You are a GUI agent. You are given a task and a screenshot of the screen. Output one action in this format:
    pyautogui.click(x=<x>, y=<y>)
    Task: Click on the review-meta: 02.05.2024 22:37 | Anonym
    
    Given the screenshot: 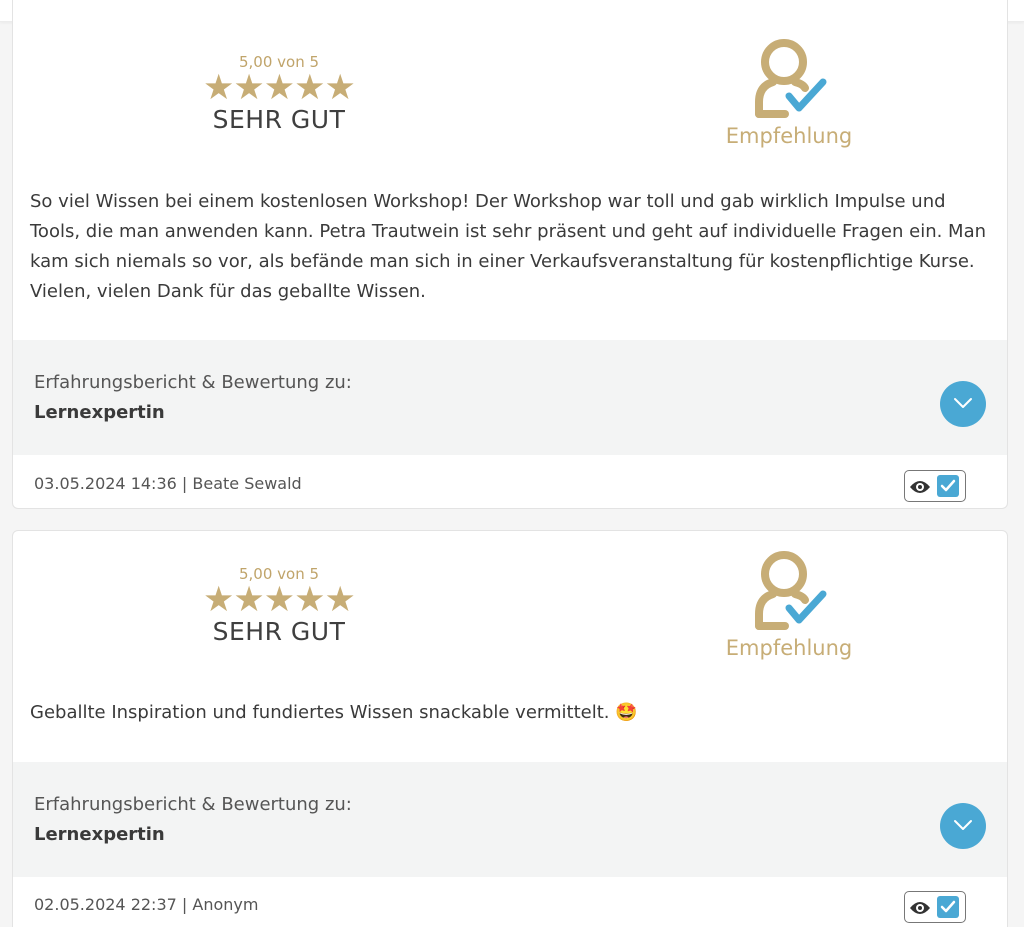 What is the action you would take?
    pyautogui.click(x=146, y=904)
    